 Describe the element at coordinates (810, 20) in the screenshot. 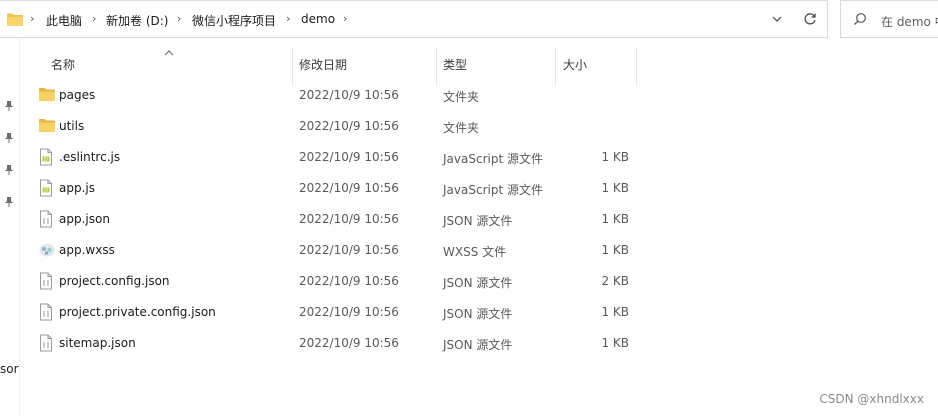

I see `refresh-icon` at that location.